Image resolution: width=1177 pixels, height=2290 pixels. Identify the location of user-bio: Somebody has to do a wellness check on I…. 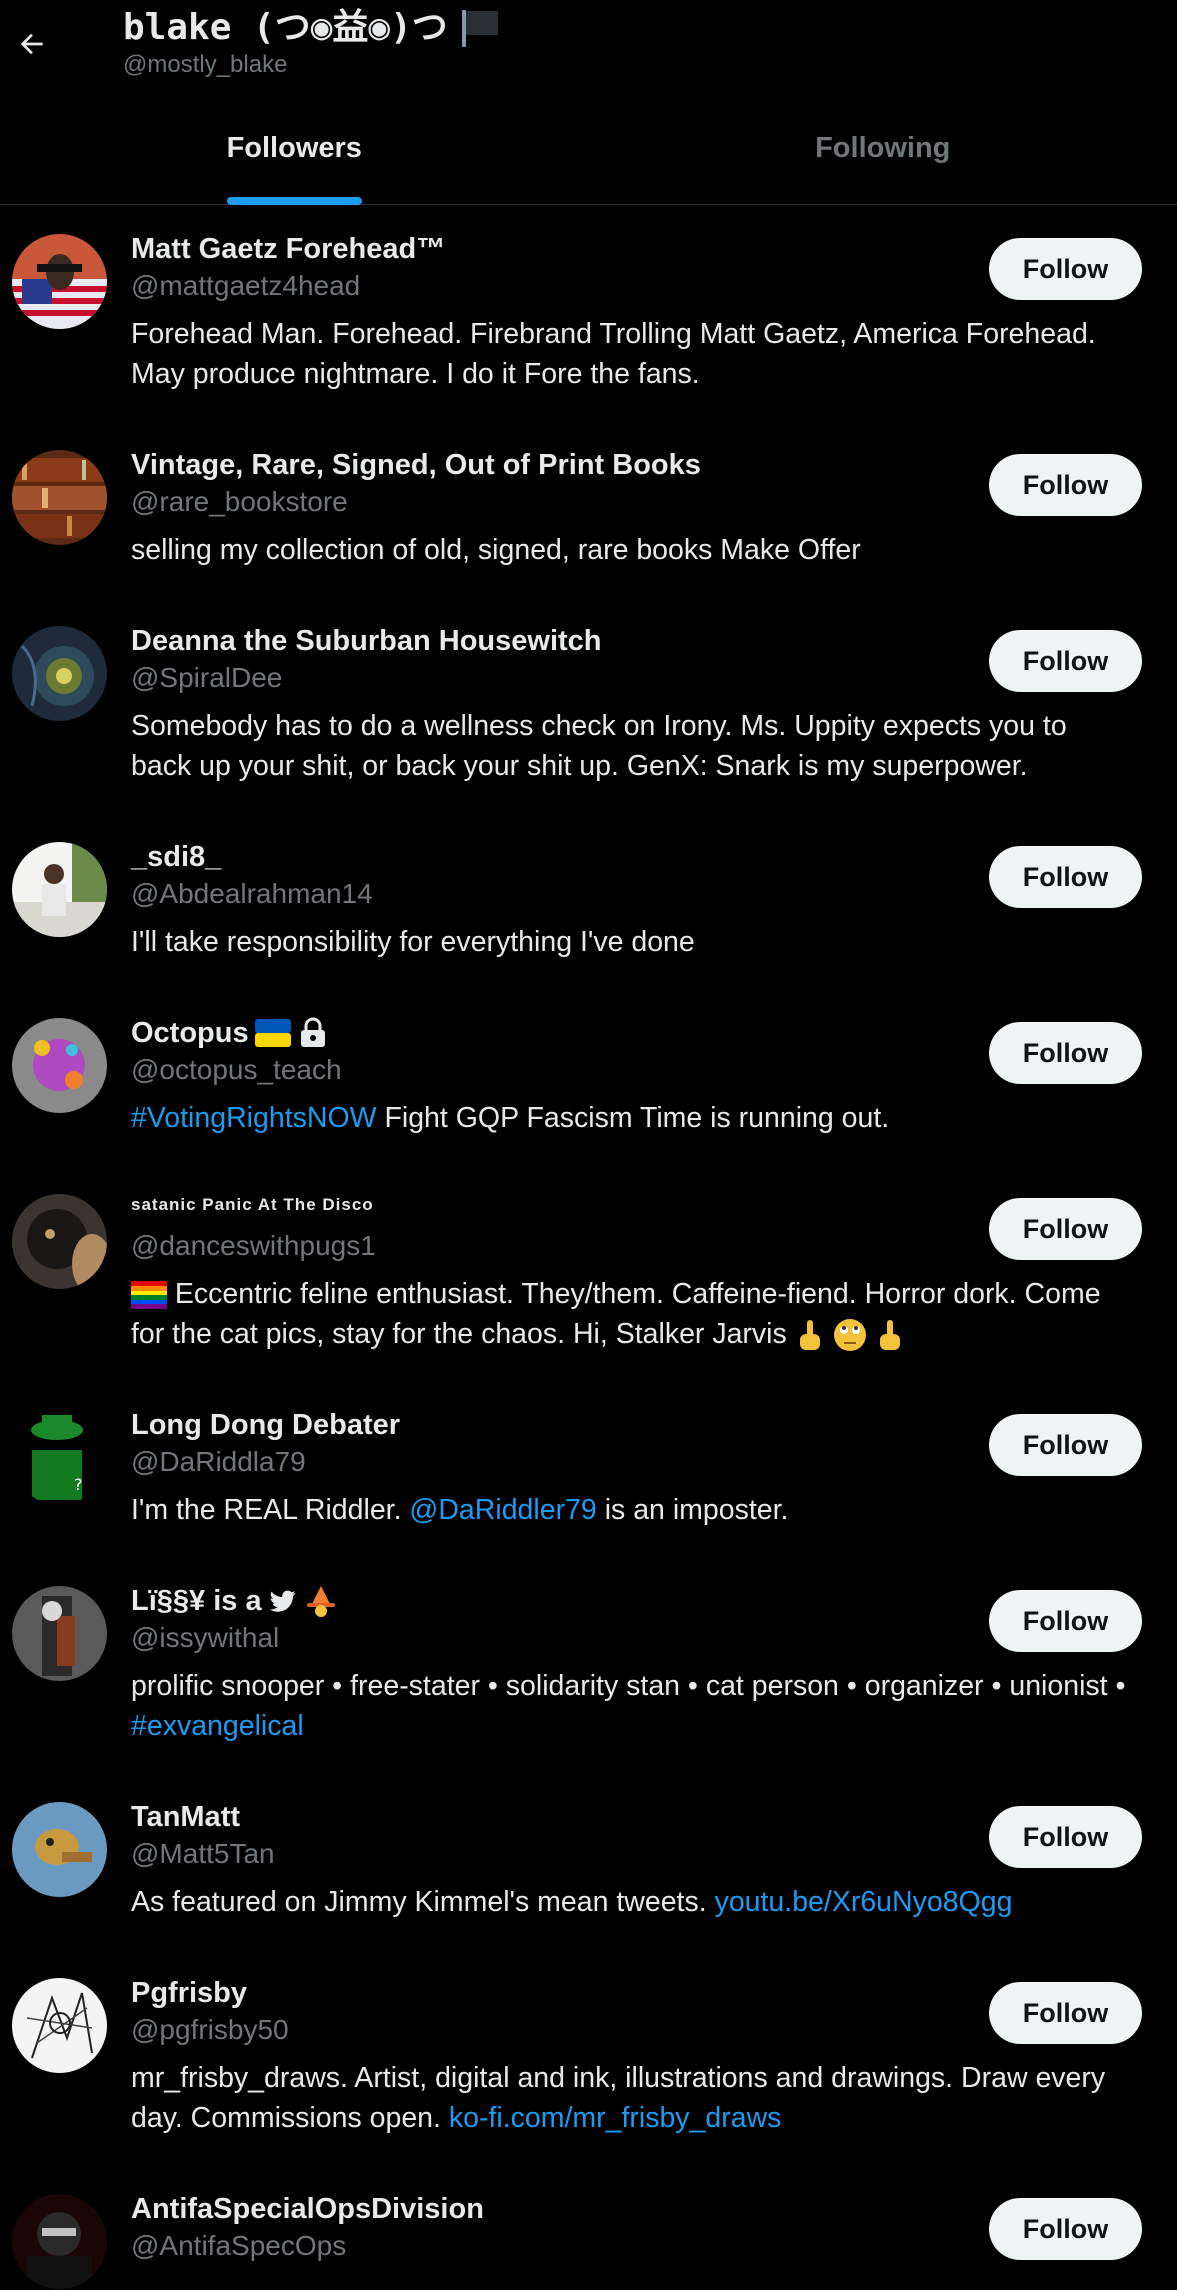
(631, 746).